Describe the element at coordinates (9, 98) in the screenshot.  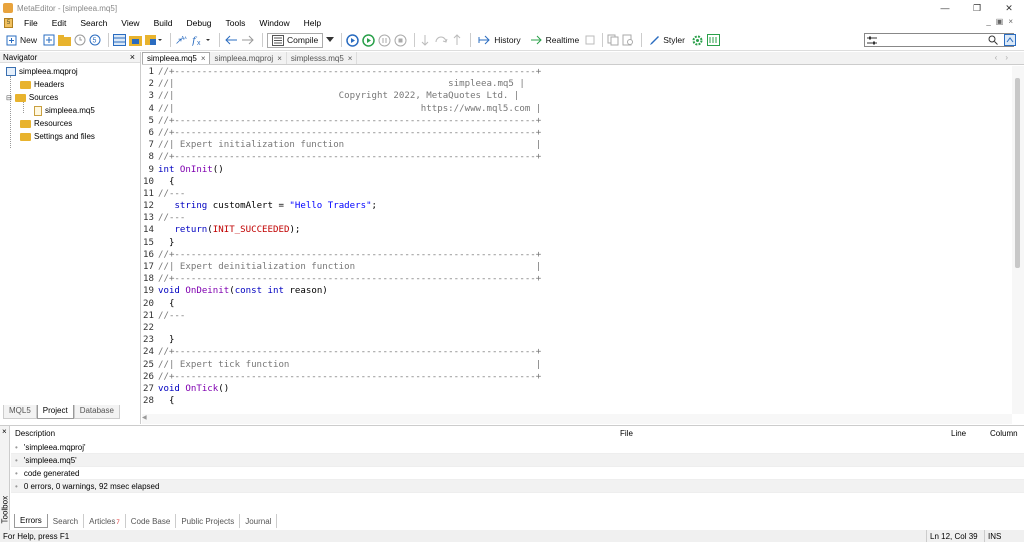
I see `collapse-icon: ⊟` at that location.